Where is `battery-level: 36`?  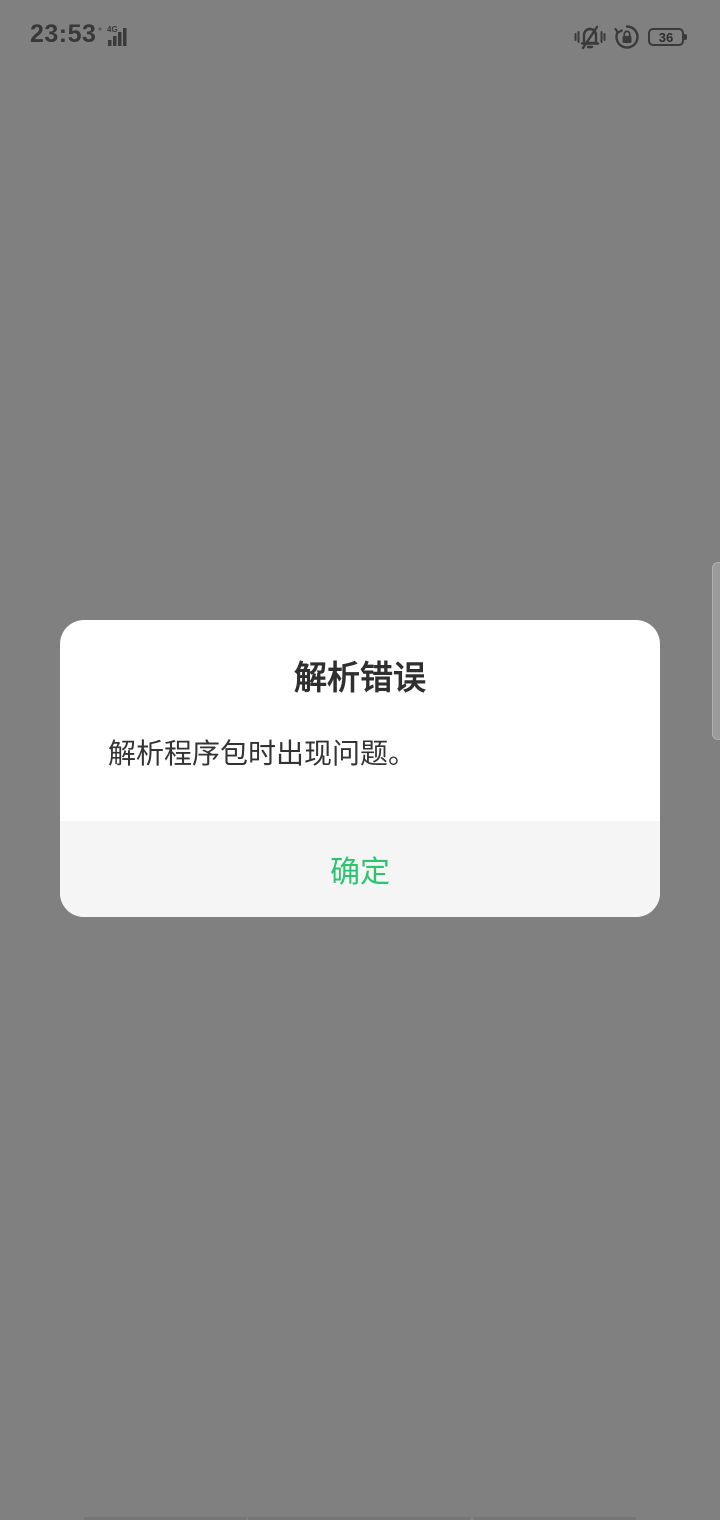 battery-level: 36 is located at coordinates (666, 37).